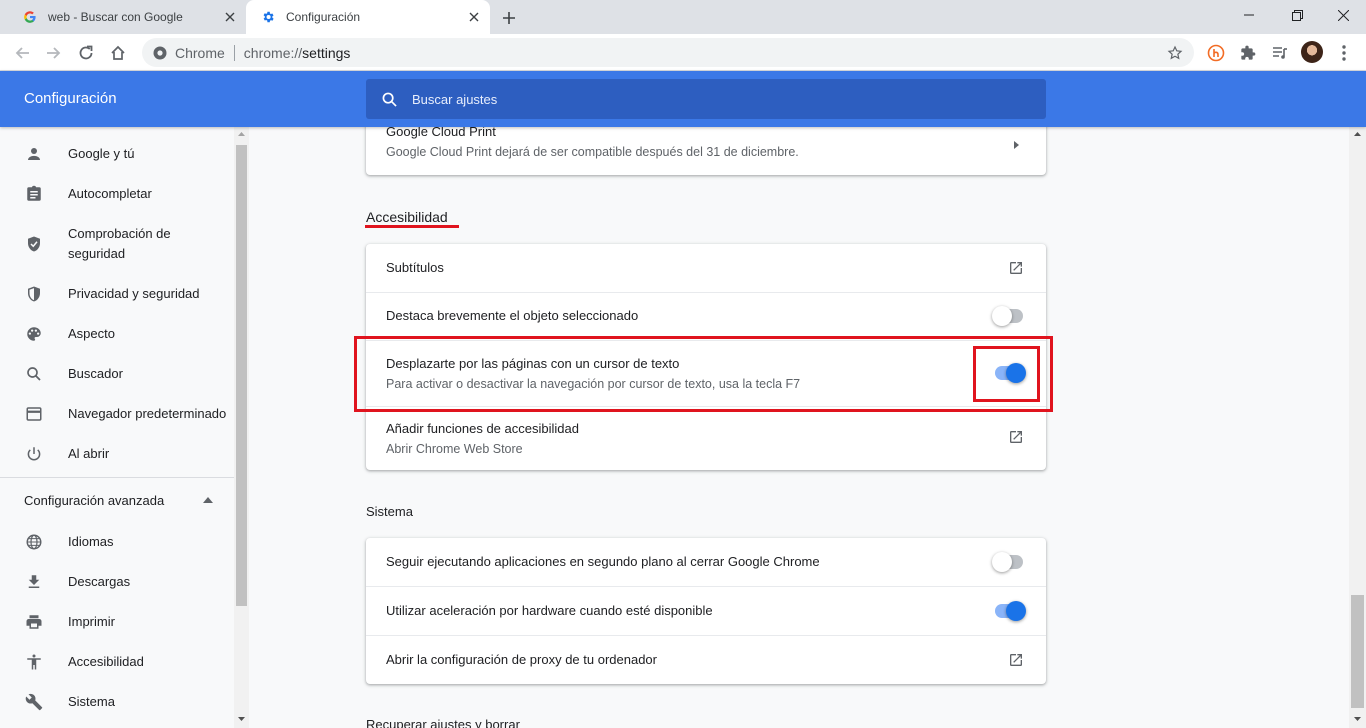 This screenshot has height=728, width=1366. What do you see at coordinates (117, 194) in the screenshot?
I see `sidebar-item-autocompletar: Autocompletar` at bounding box center [117, 194].